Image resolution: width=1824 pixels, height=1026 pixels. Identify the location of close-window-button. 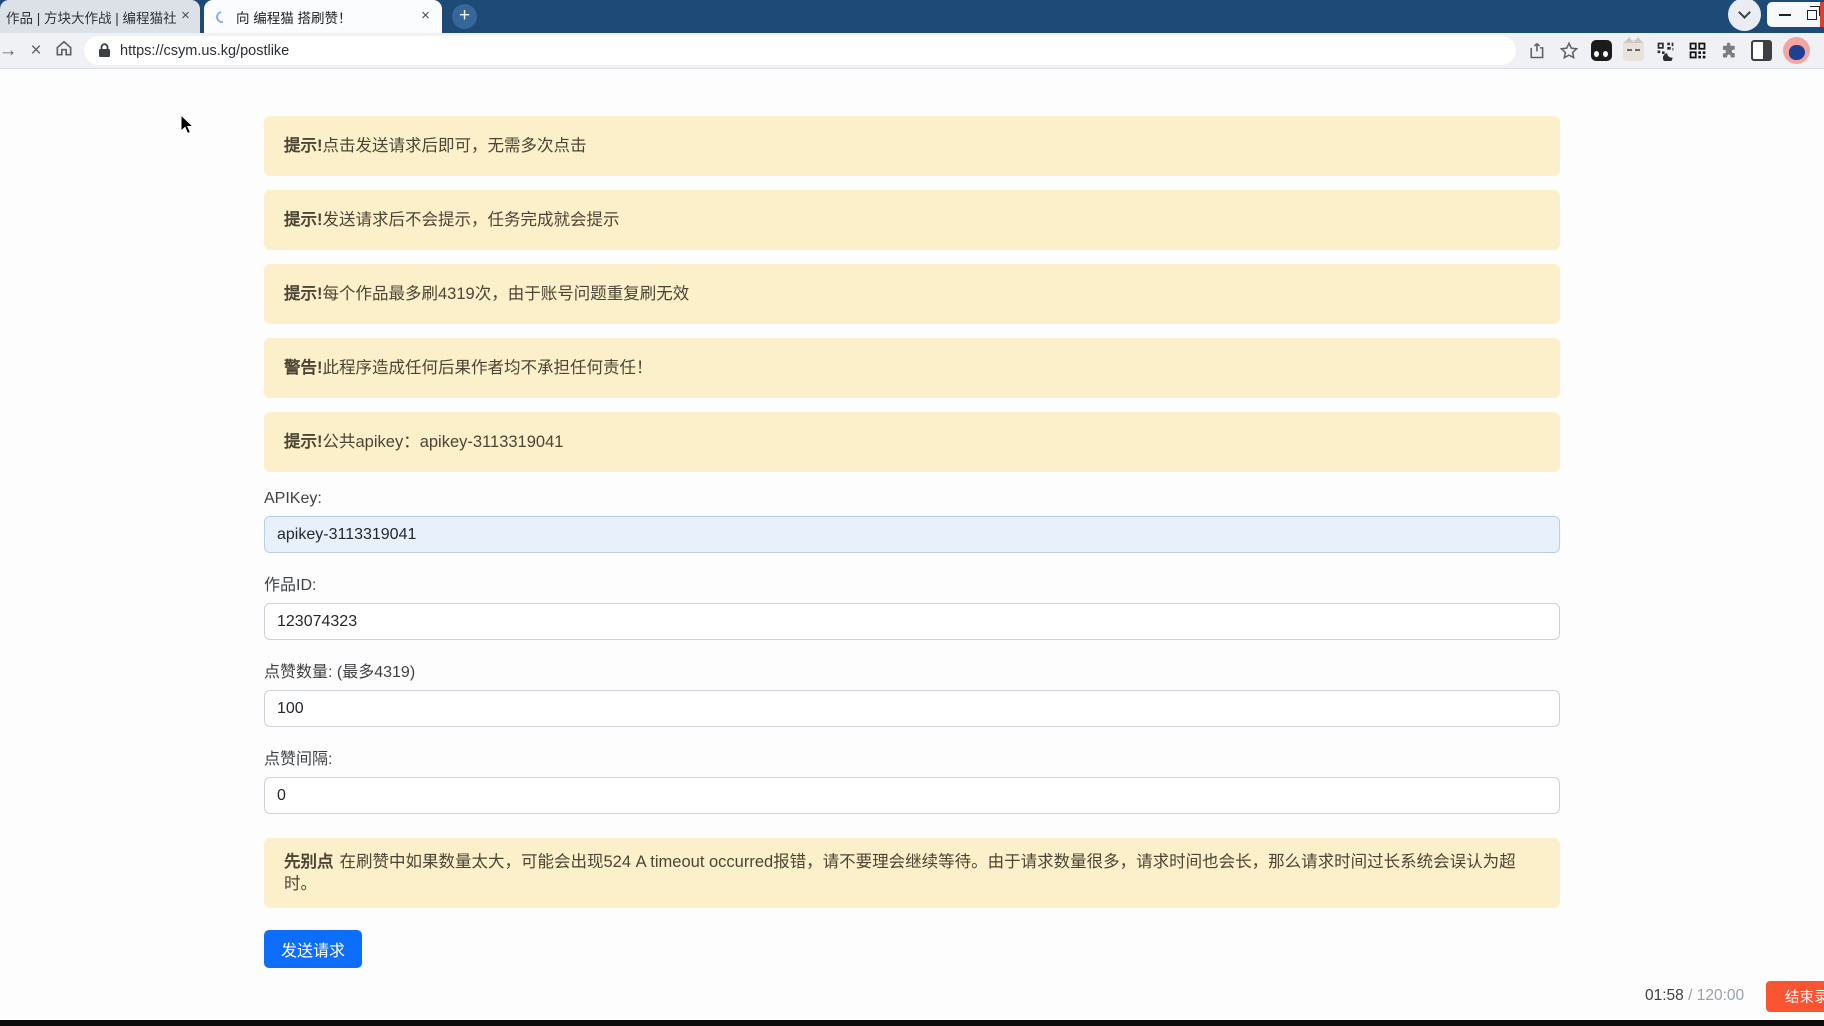
(1822, 14).